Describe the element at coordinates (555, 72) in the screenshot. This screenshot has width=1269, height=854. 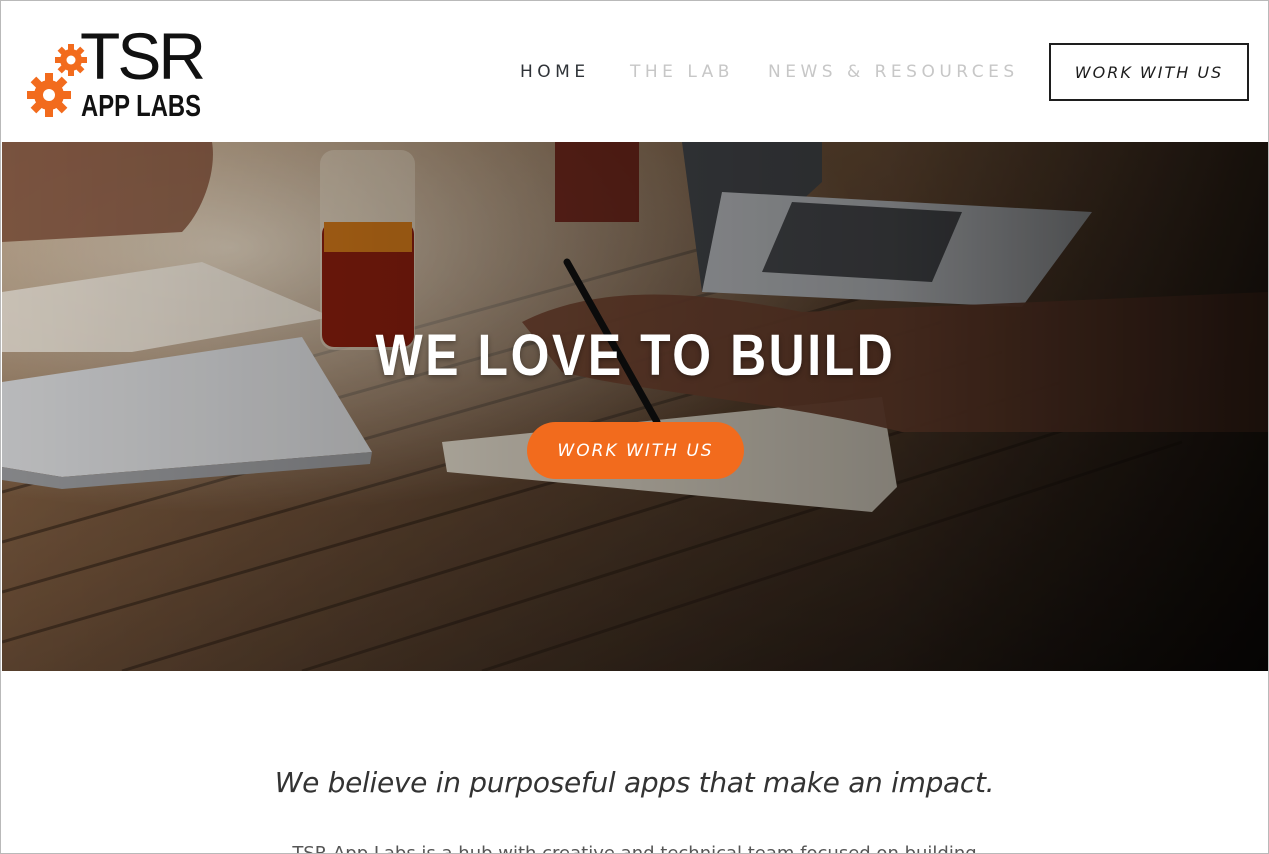
I see `nav-item-home: HOME` at that location.